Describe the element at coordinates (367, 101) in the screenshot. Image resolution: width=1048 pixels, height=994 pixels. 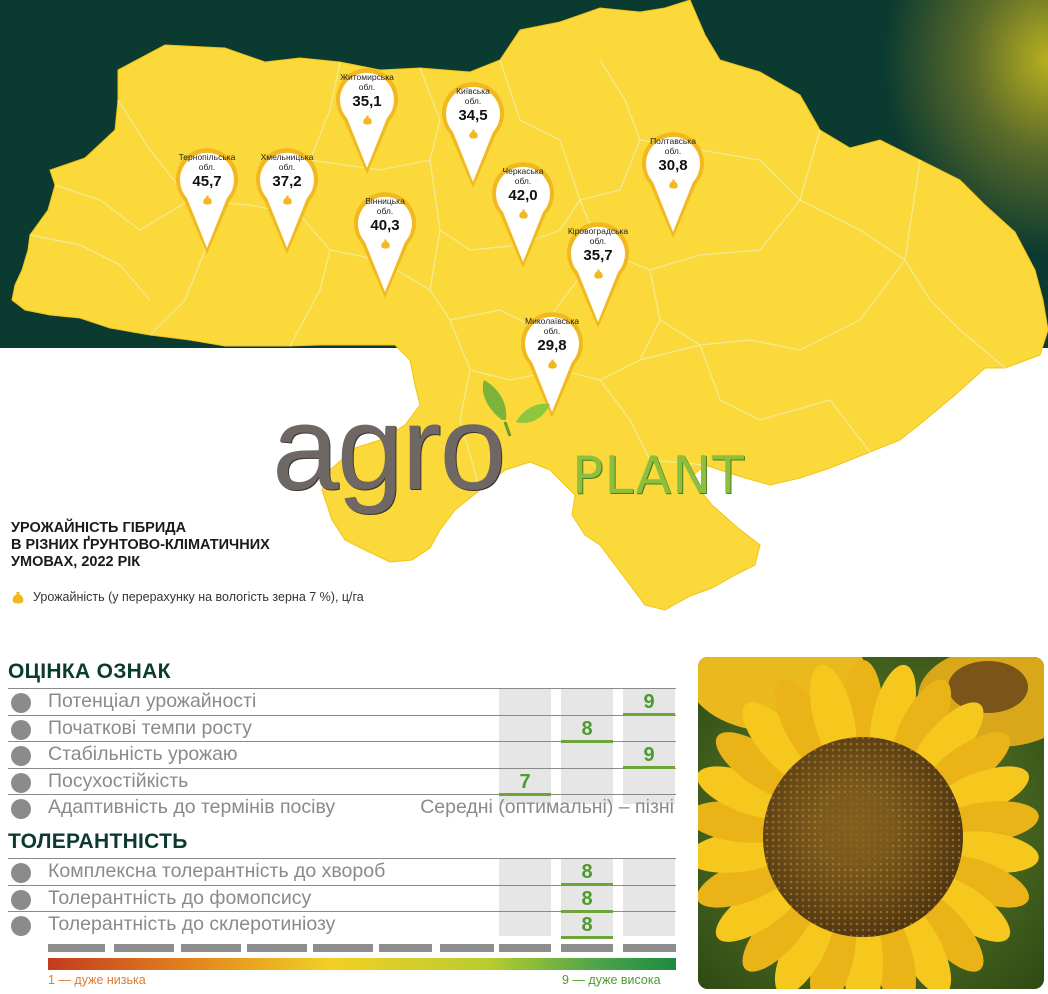
I see `region-yield: 35,1` at that location.